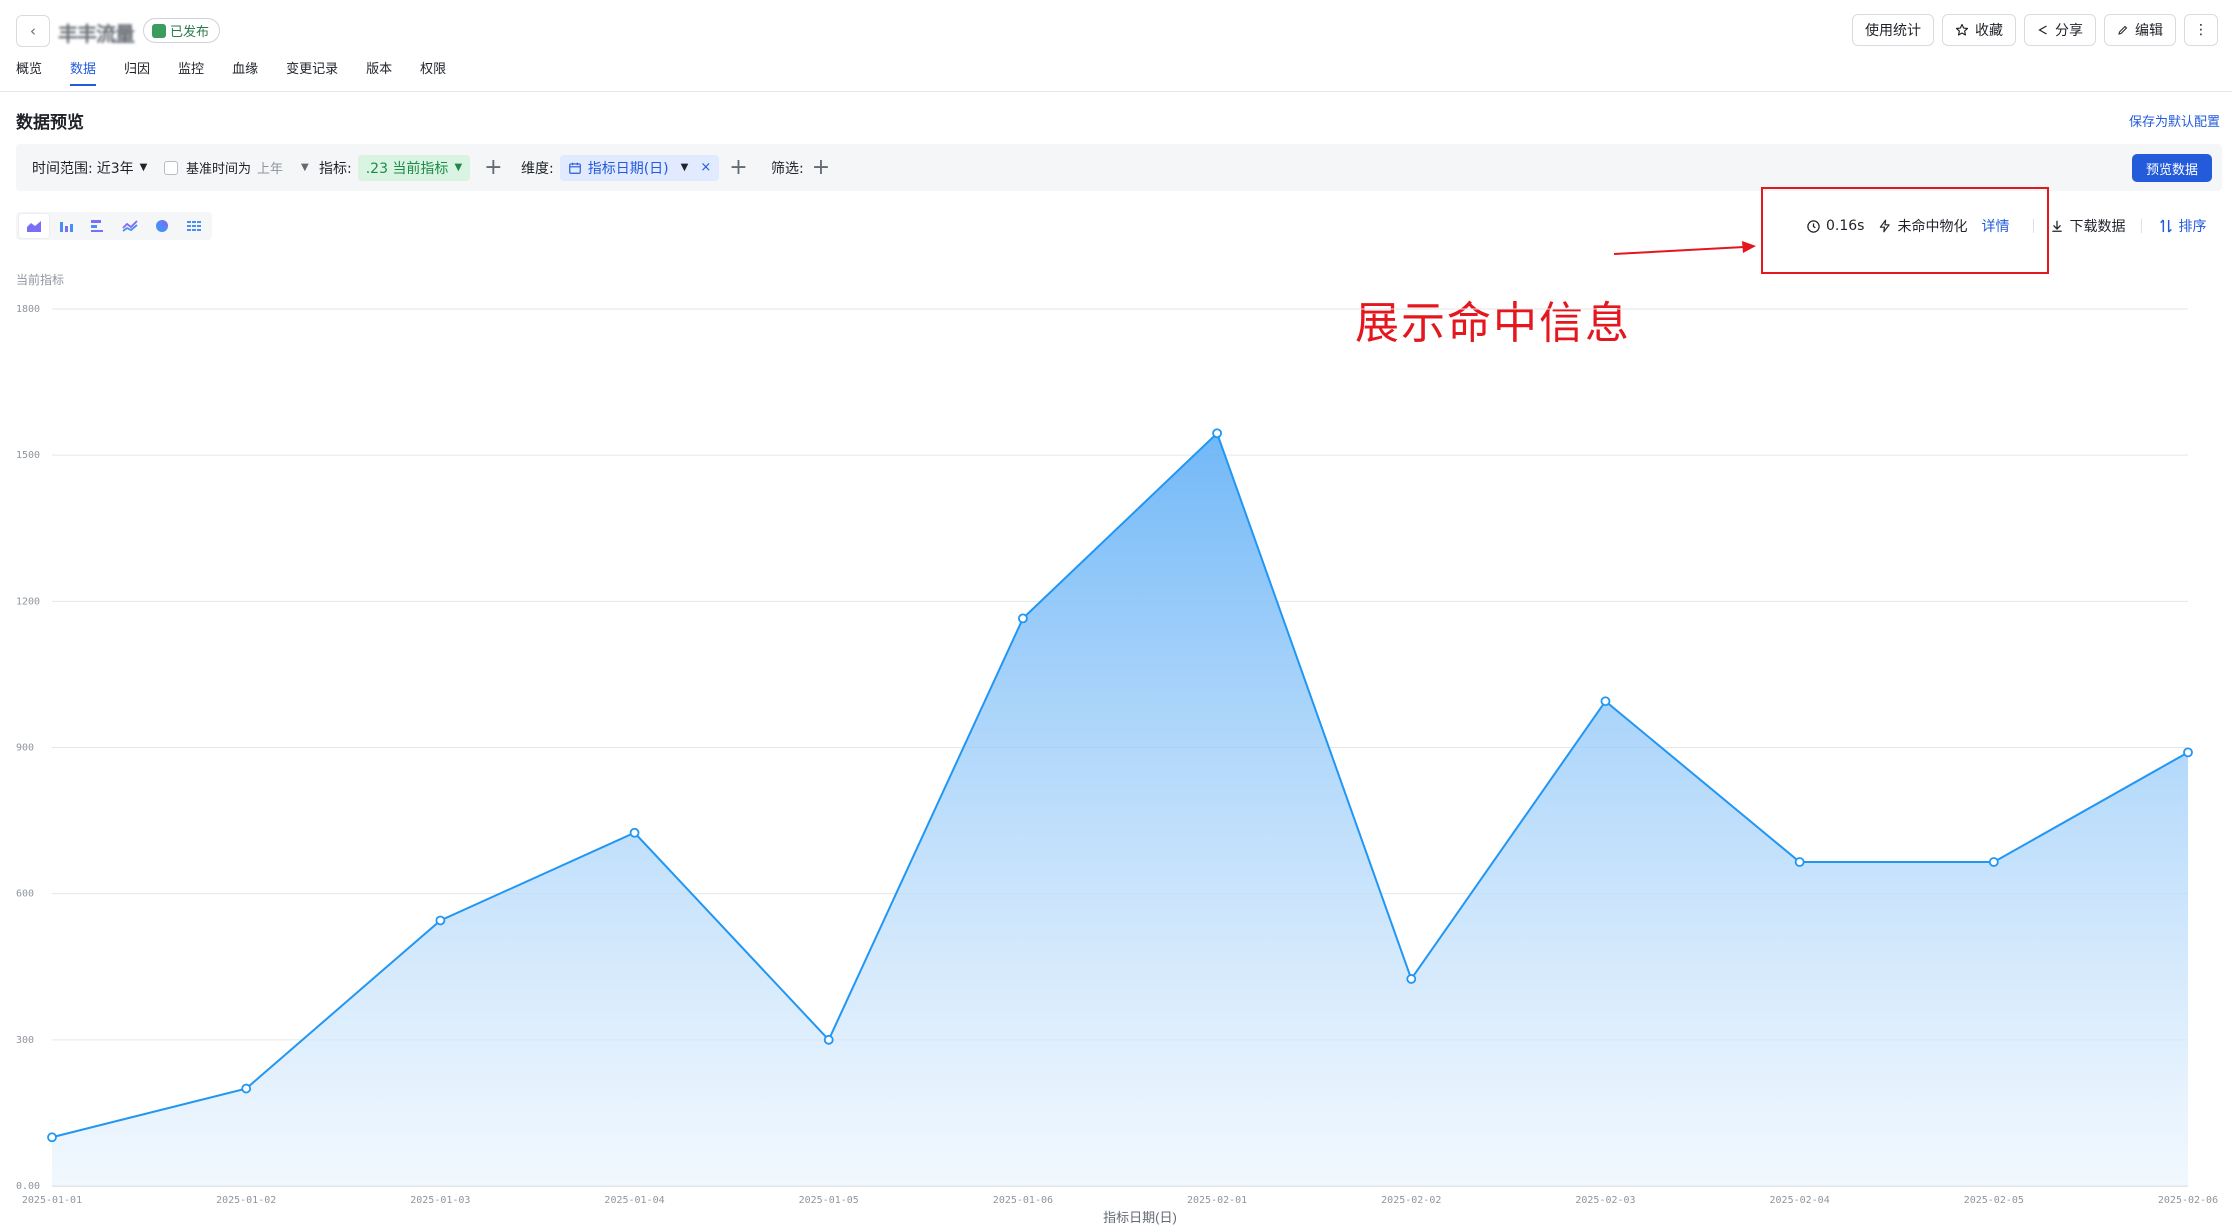 The width and height of the screenshot is (2232, 1227). I want to click on page-title: 丰丰流量, so click(96, 34).